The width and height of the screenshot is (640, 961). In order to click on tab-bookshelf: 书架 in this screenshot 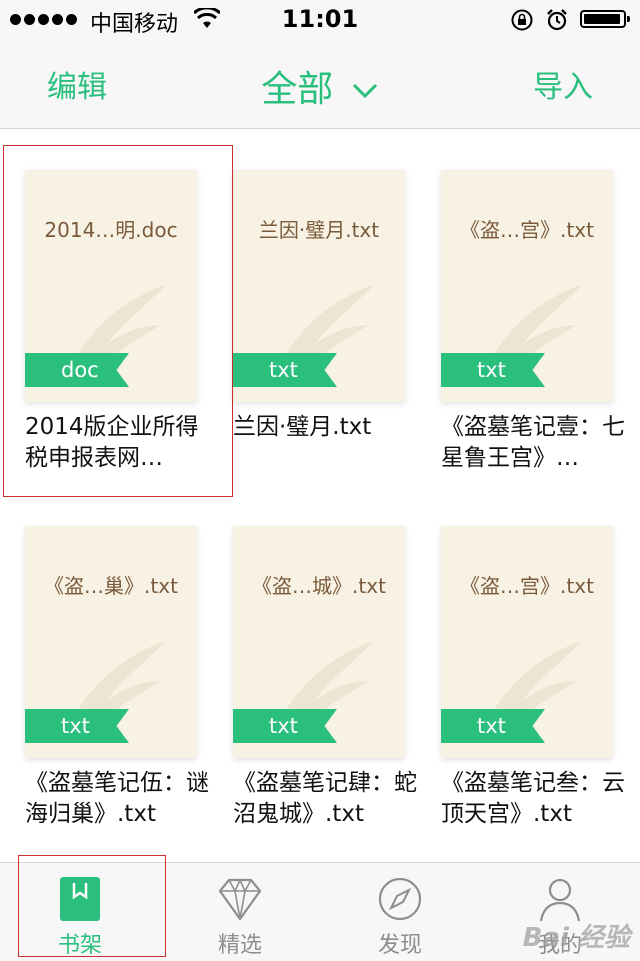, I will do `click(80, 912)`.